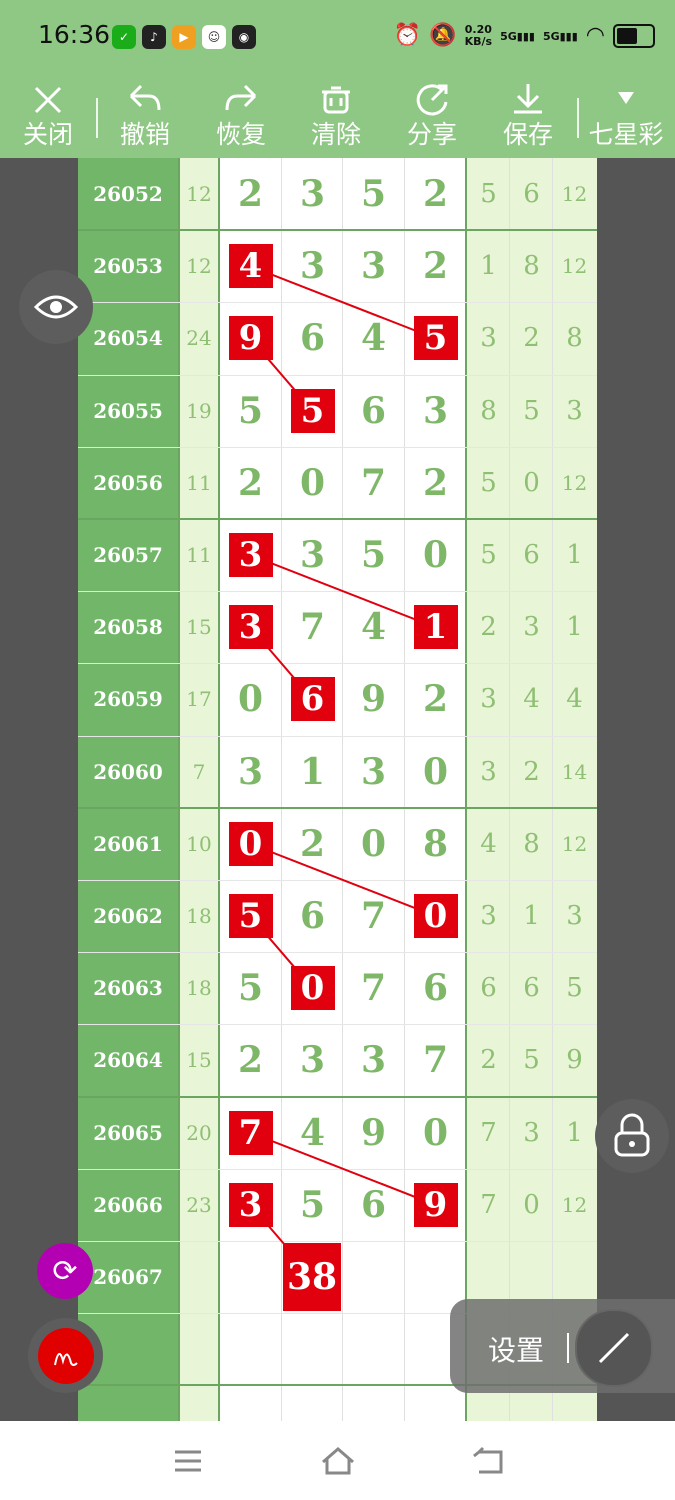 The image size is (675, 1500). Describe the element at coordinates (337, 483) in the screenshot. I see `table-row: 26056 11 2 0 7 2 5 0 12` at that location.